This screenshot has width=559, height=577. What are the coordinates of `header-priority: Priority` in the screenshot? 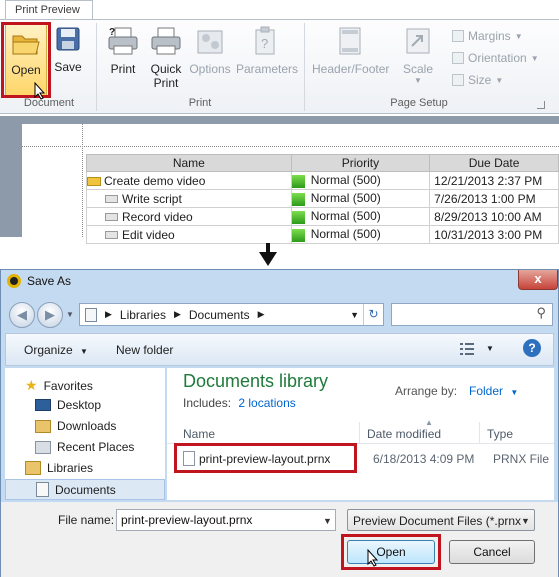 It's located at (360, 163).